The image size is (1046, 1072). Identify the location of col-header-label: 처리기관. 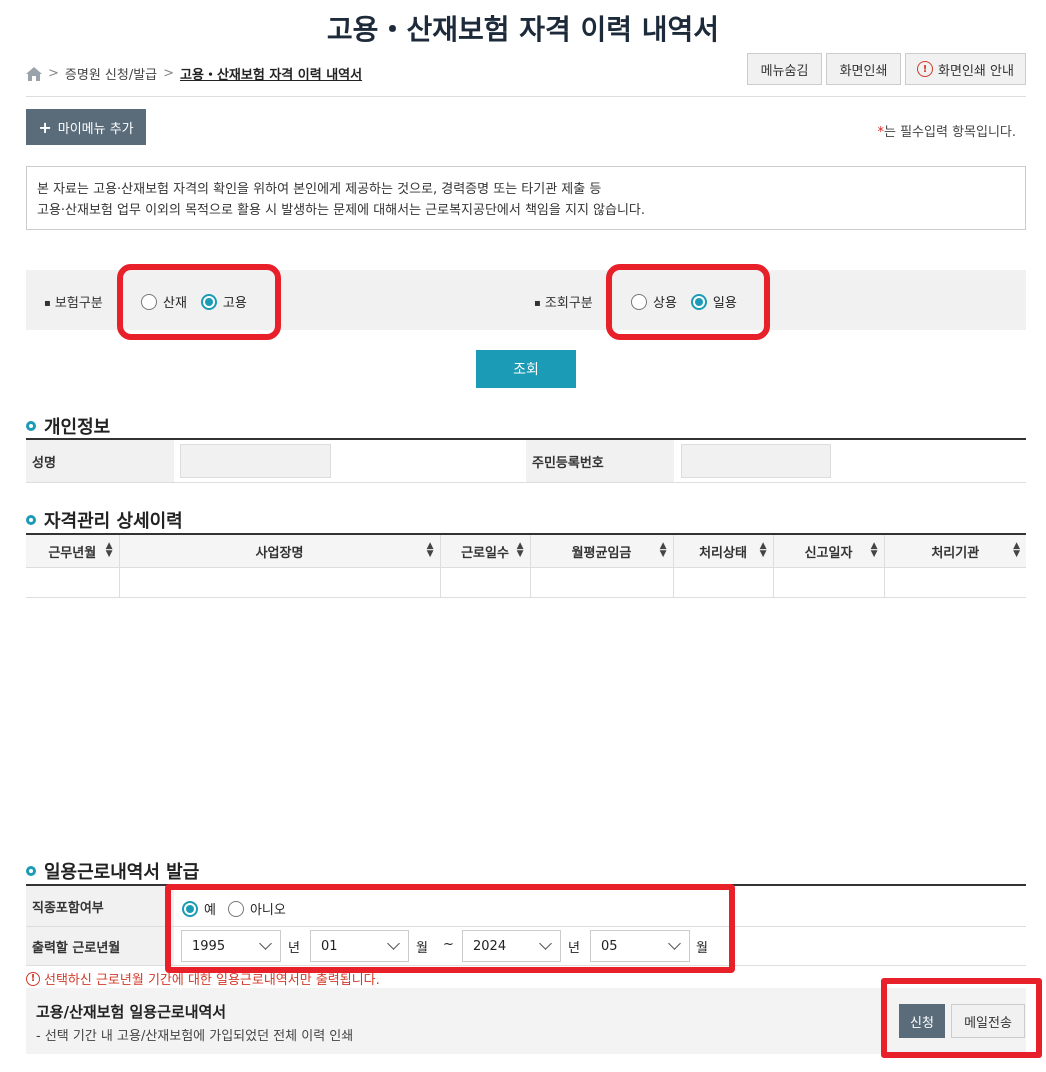
(955, 553).